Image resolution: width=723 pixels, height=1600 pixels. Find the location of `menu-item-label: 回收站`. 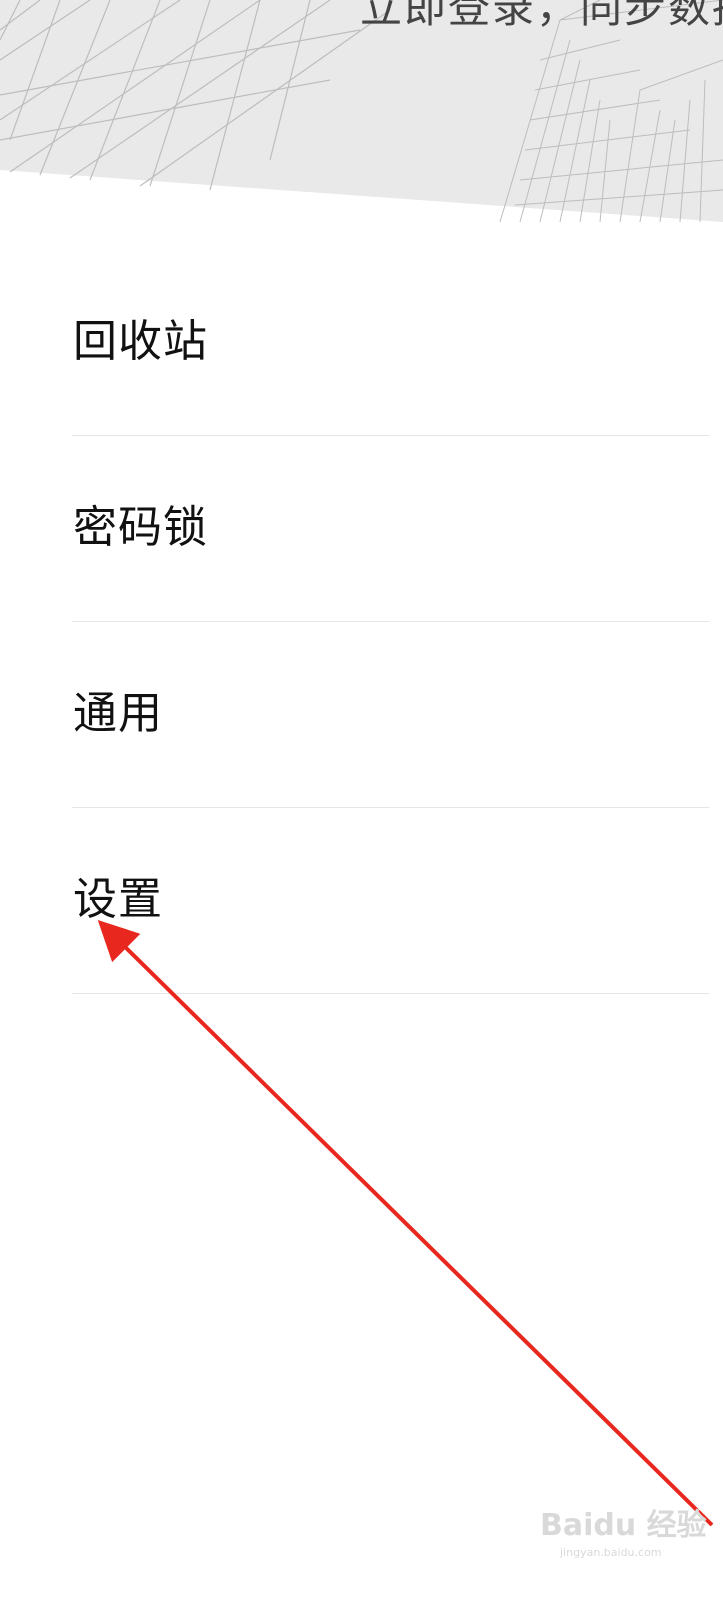

menu-item-label: 回收站 is located at coordinates (140, 341).